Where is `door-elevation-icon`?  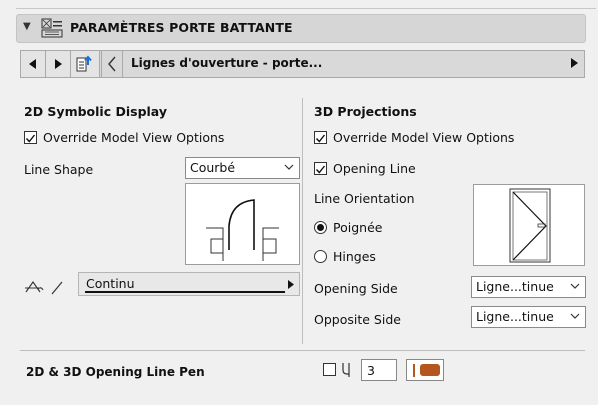 door-elevation-icon is located at coordinates (530, 225).